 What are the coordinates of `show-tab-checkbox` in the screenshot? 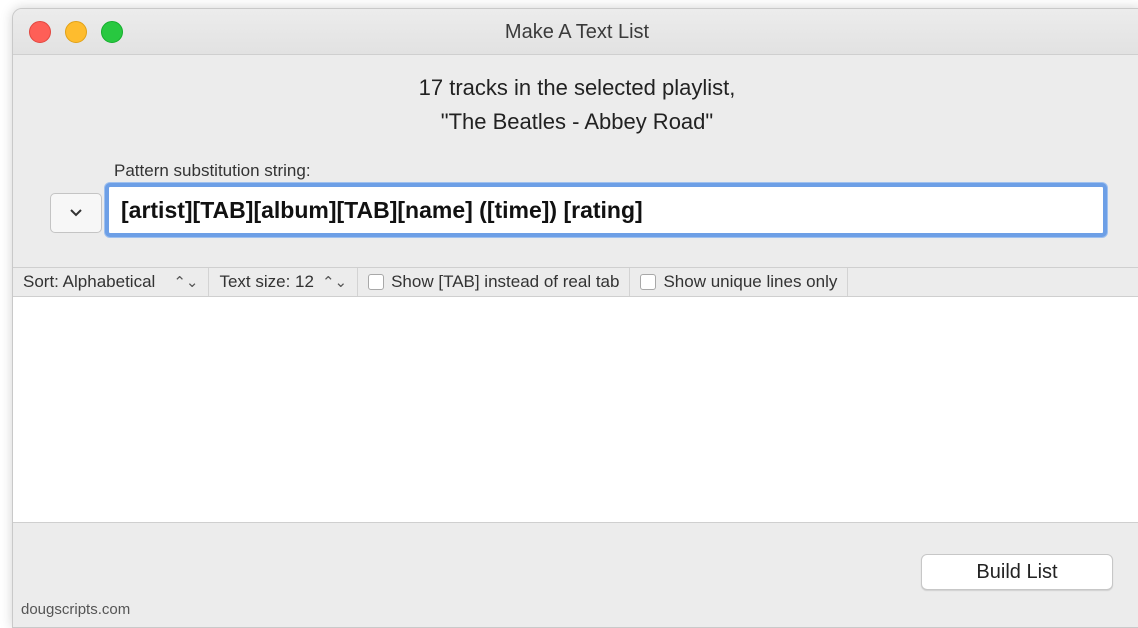 It's located at (376, 282).